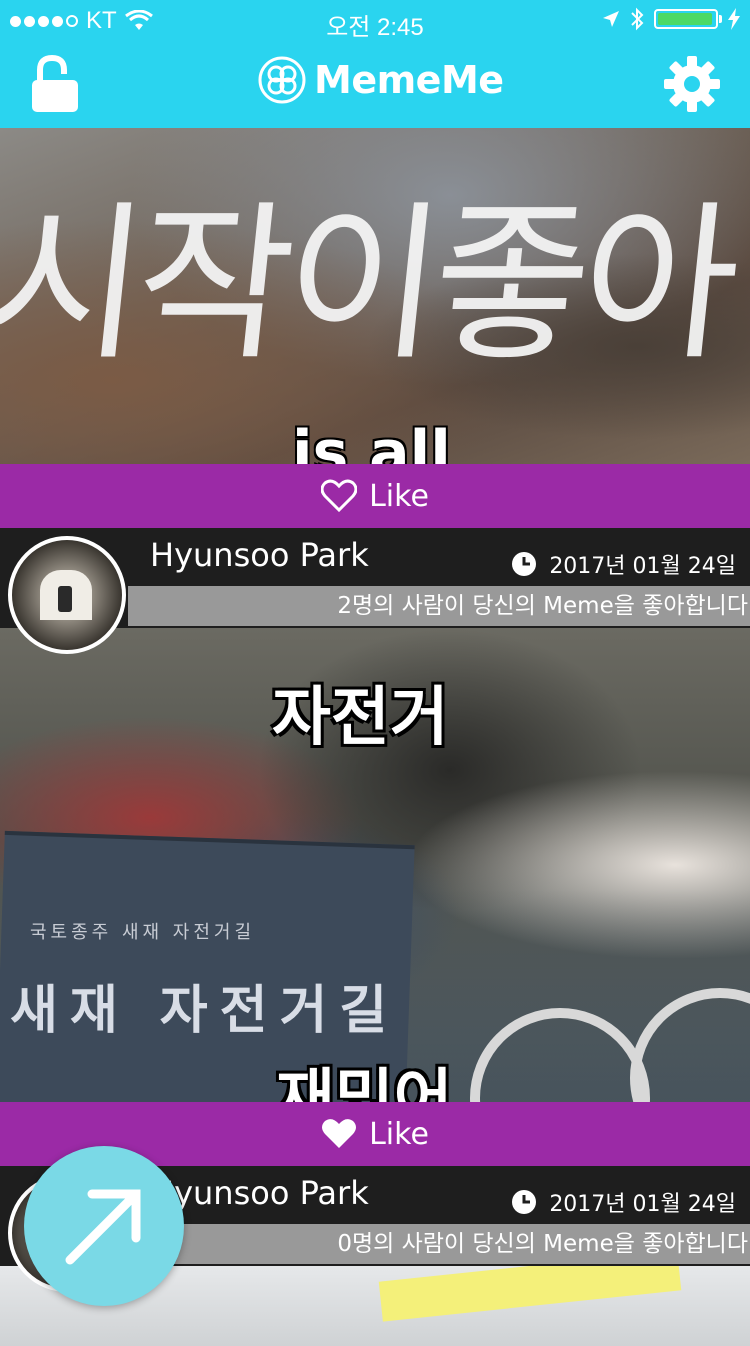 The image size is (750, 1346). I want to click on likes-count-text: 2명의 사람이 당신의 Meme을 좋아합니다, so click(439, 606).